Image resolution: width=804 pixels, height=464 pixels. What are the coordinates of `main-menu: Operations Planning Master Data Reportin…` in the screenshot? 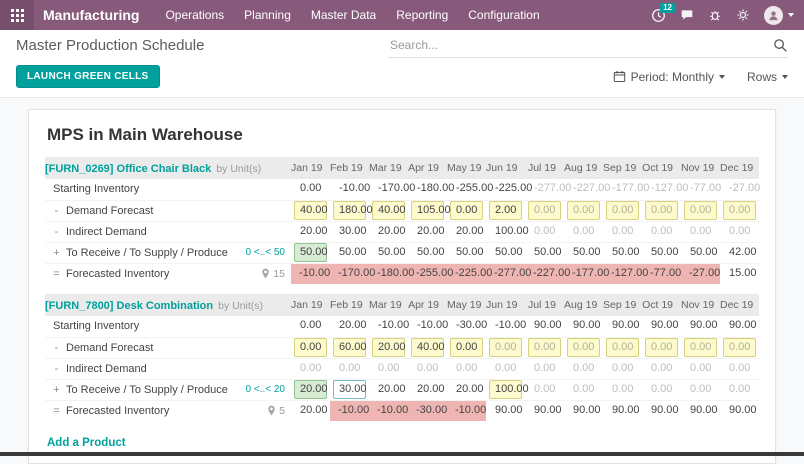 It's located at (352, 15).